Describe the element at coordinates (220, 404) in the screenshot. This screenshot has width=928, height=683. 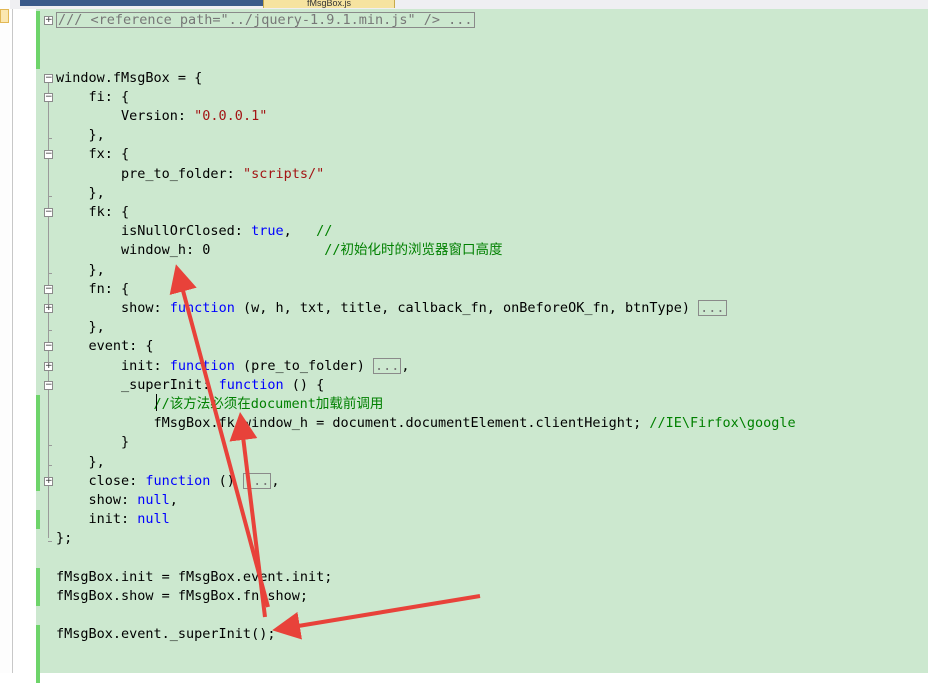
I see `code-line: //该方法必须在document加载前调用` at that location.